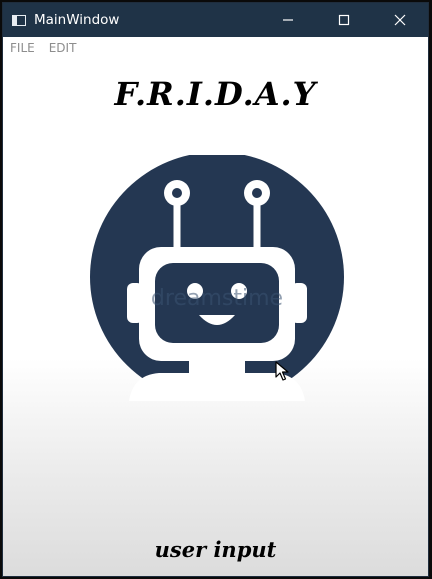  I want to click on menu-file: FILE, so click(22, 48).